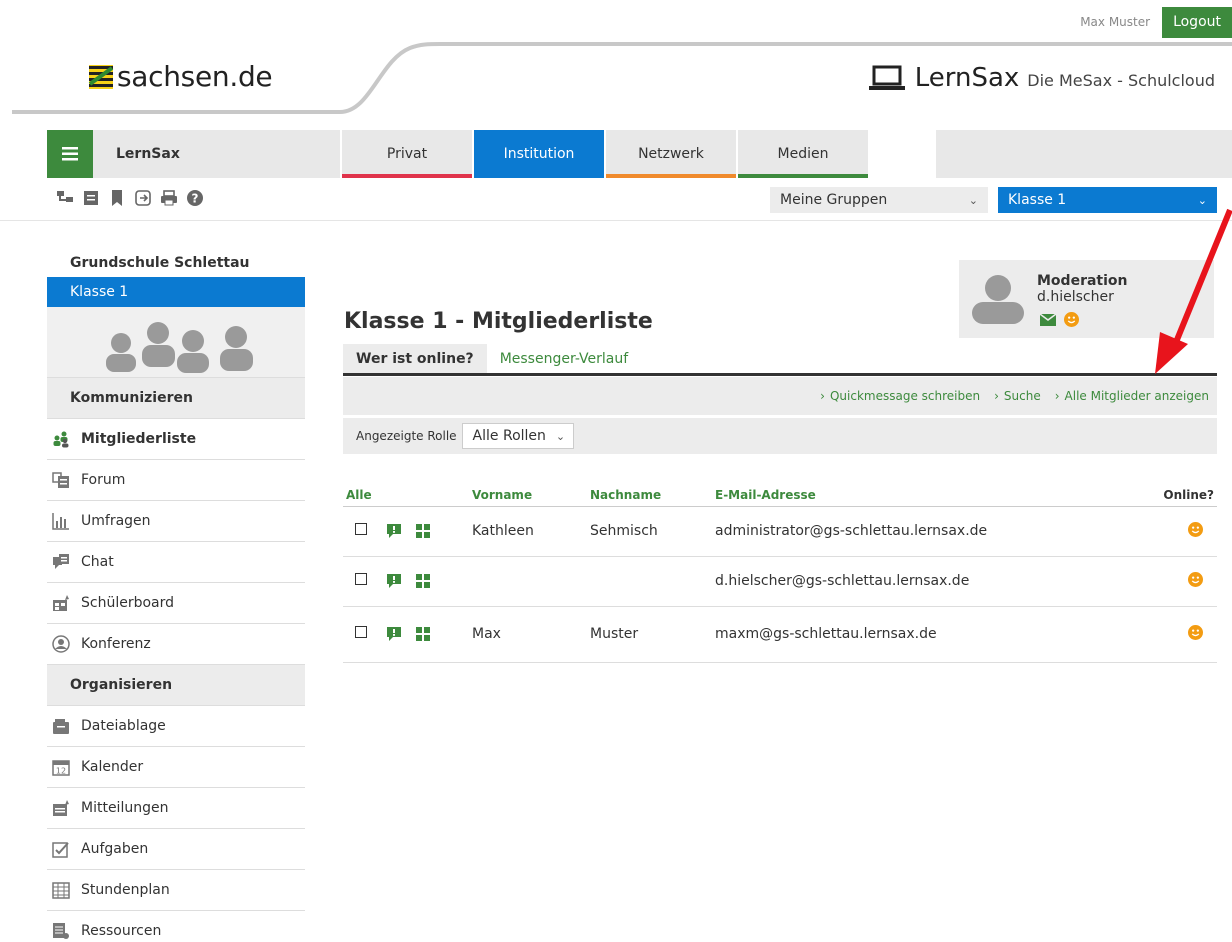 This screenshot has height=942, width=1232. What do you see at coordinates (1115, 22) in the screenshot?
I see `username: Max Muster` at bounding box center [1115, 22].